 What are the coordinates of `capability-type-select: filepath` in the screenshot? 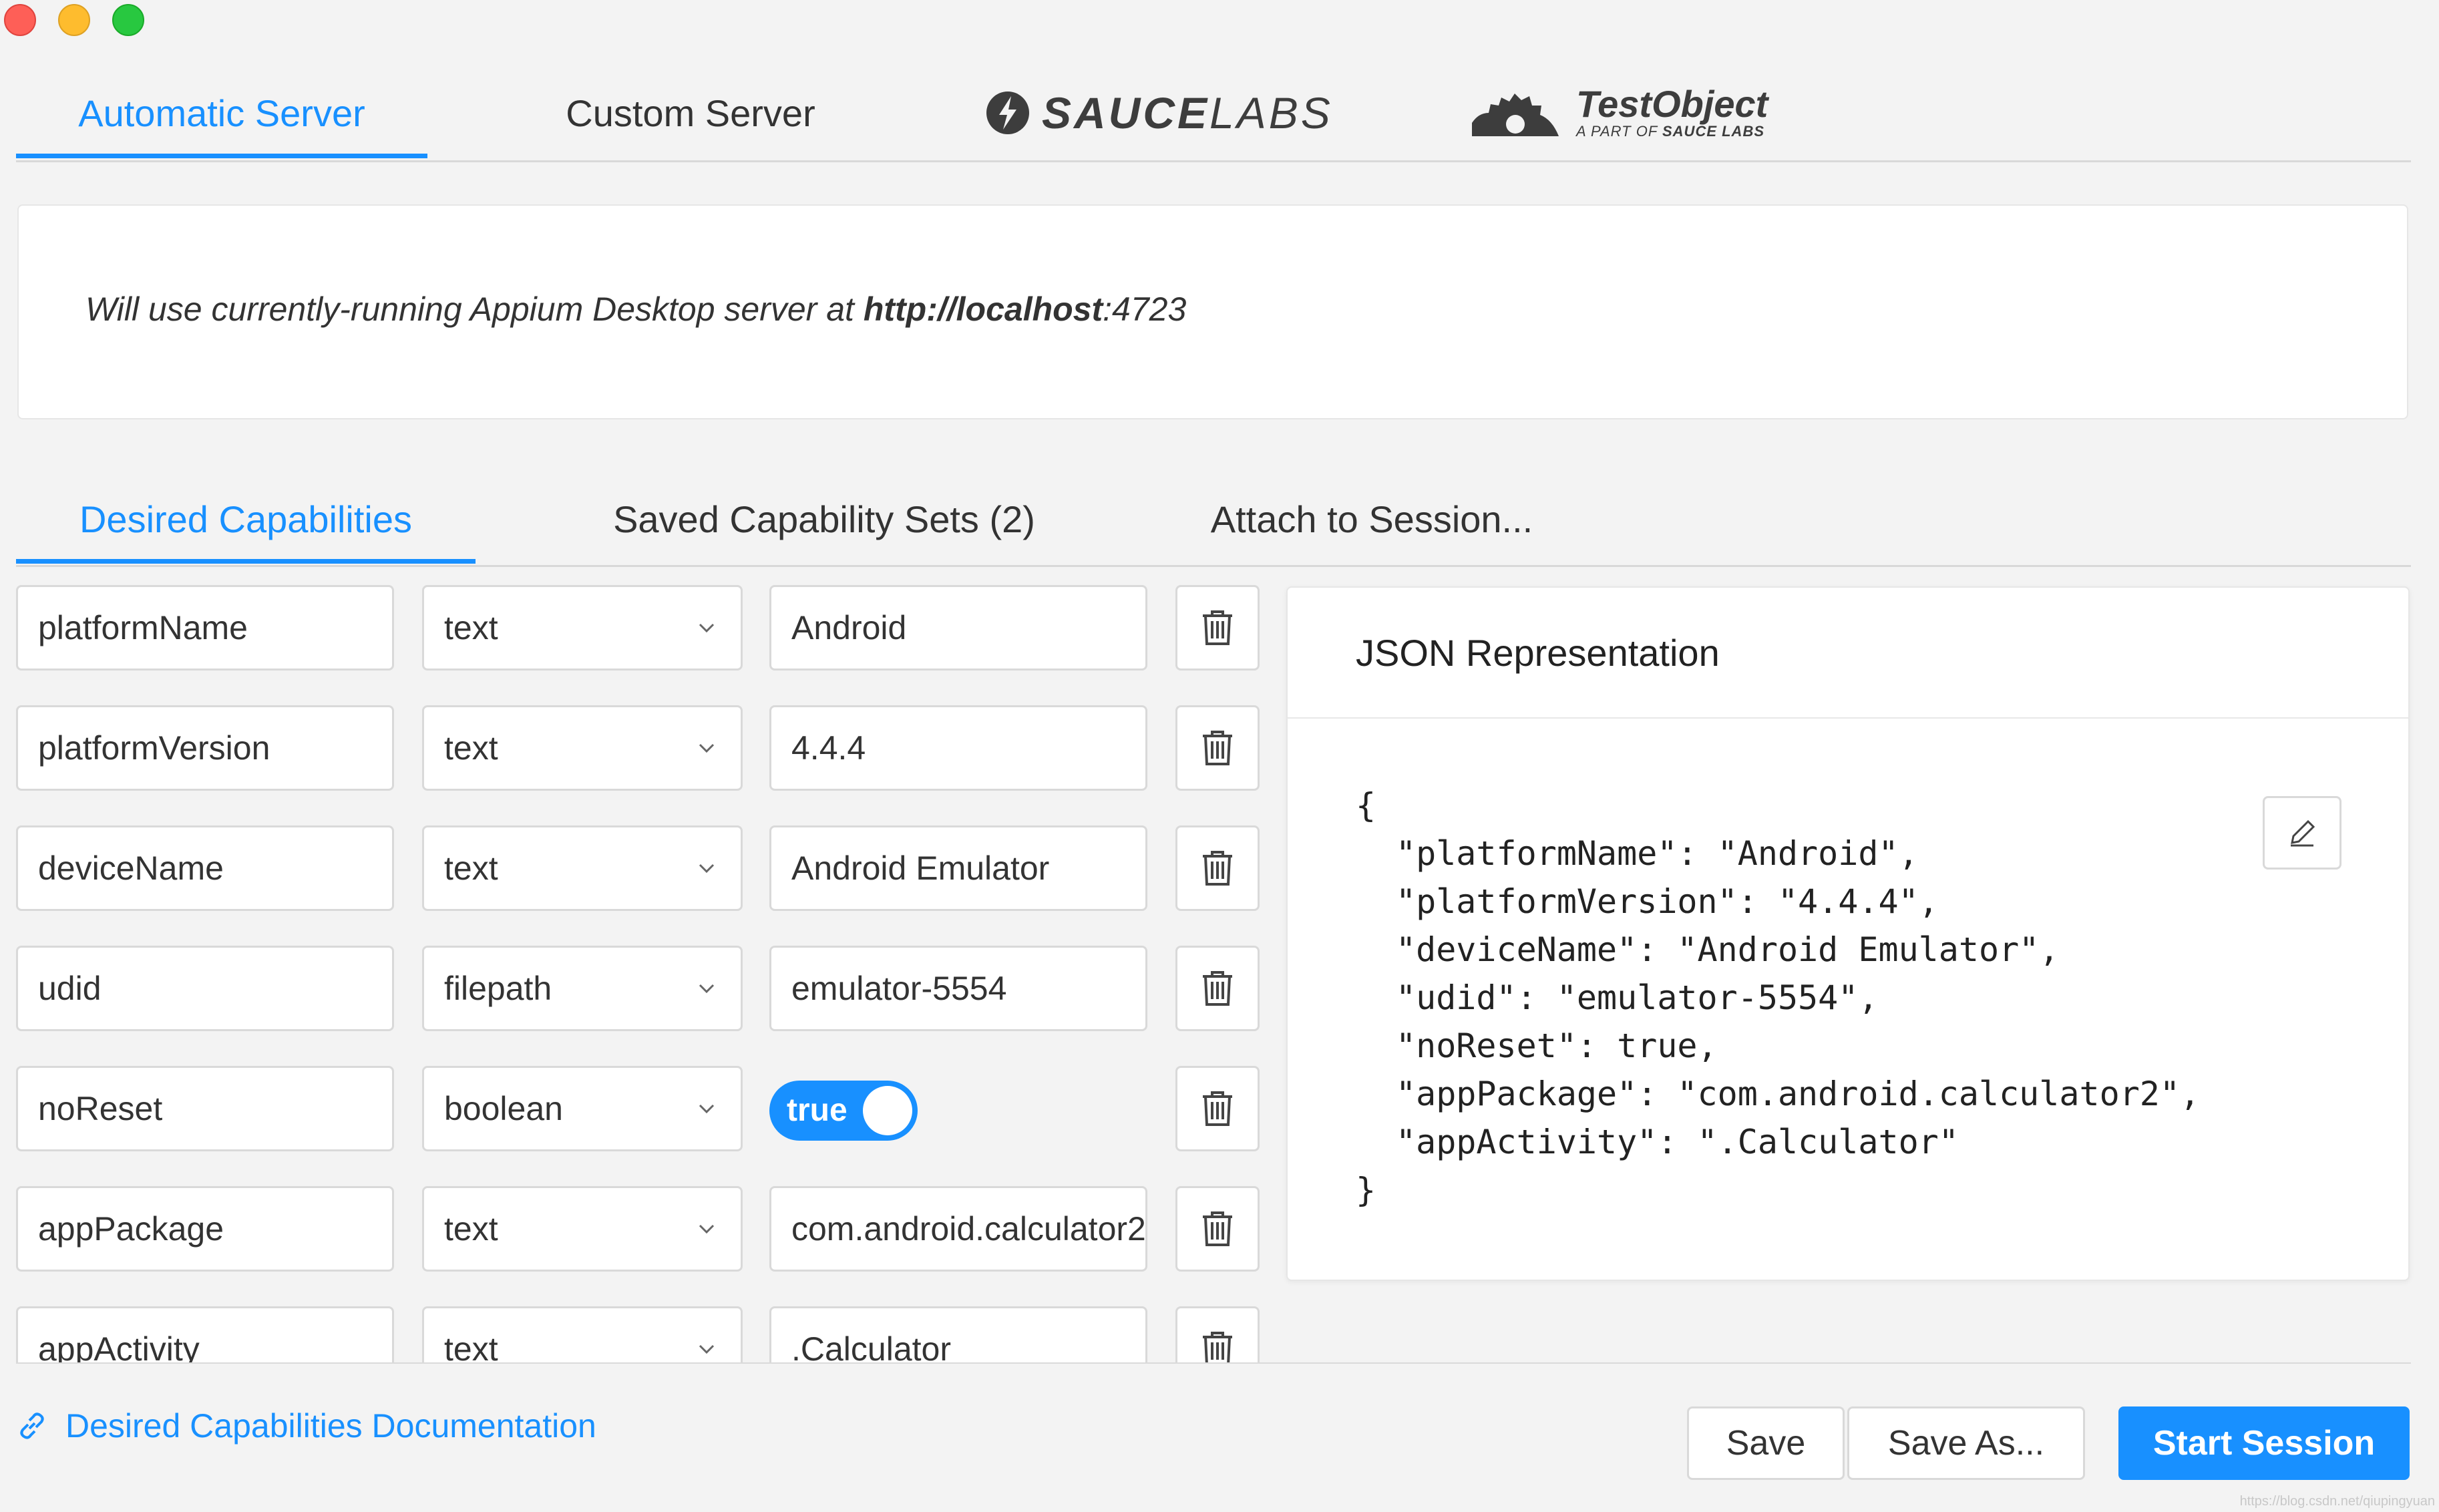 It's located at (582, 988).